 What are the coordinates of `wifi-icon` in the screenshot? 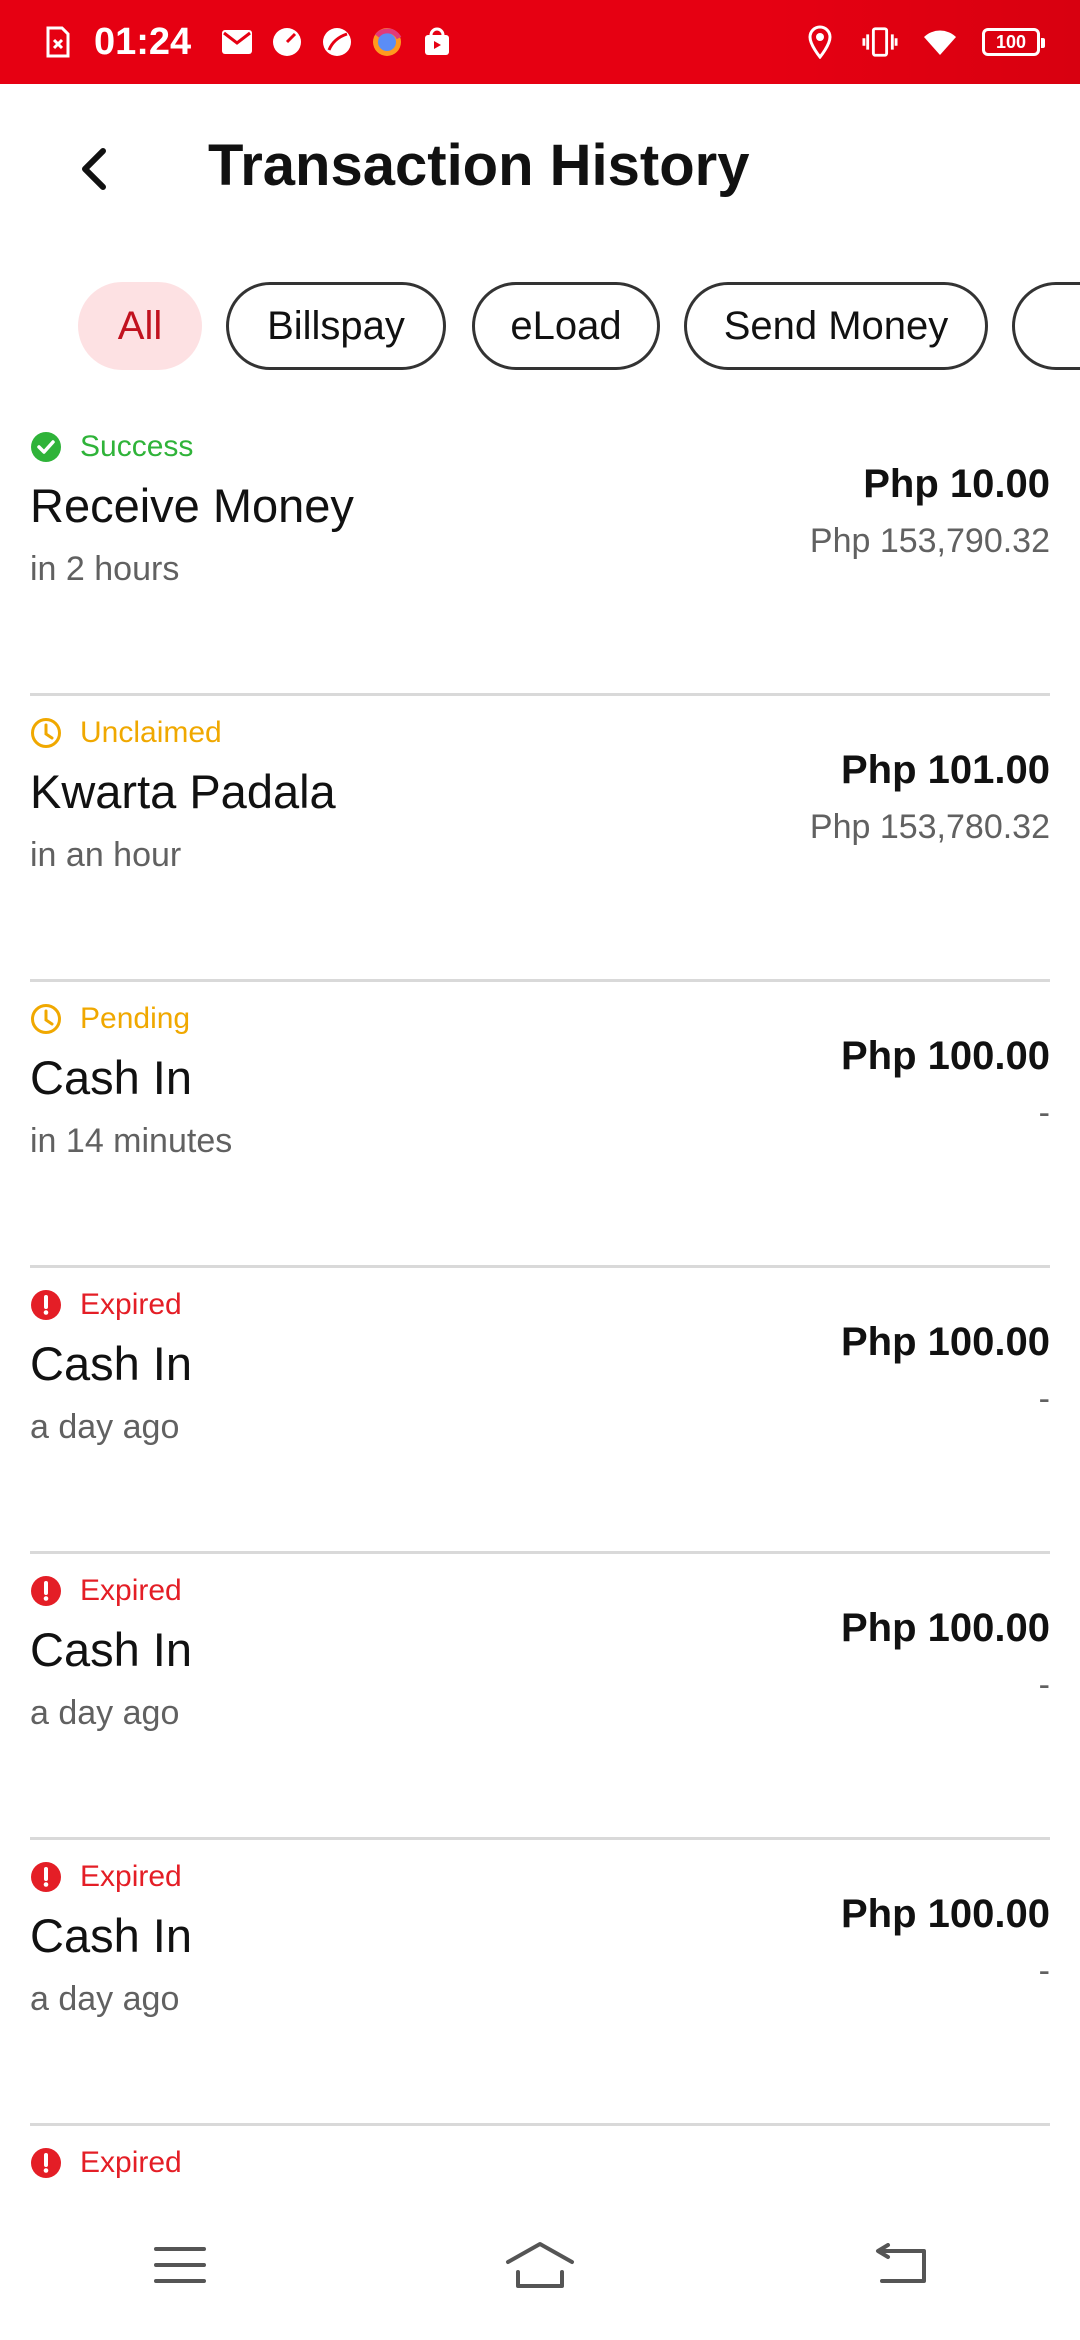 It's located at (940, 42).